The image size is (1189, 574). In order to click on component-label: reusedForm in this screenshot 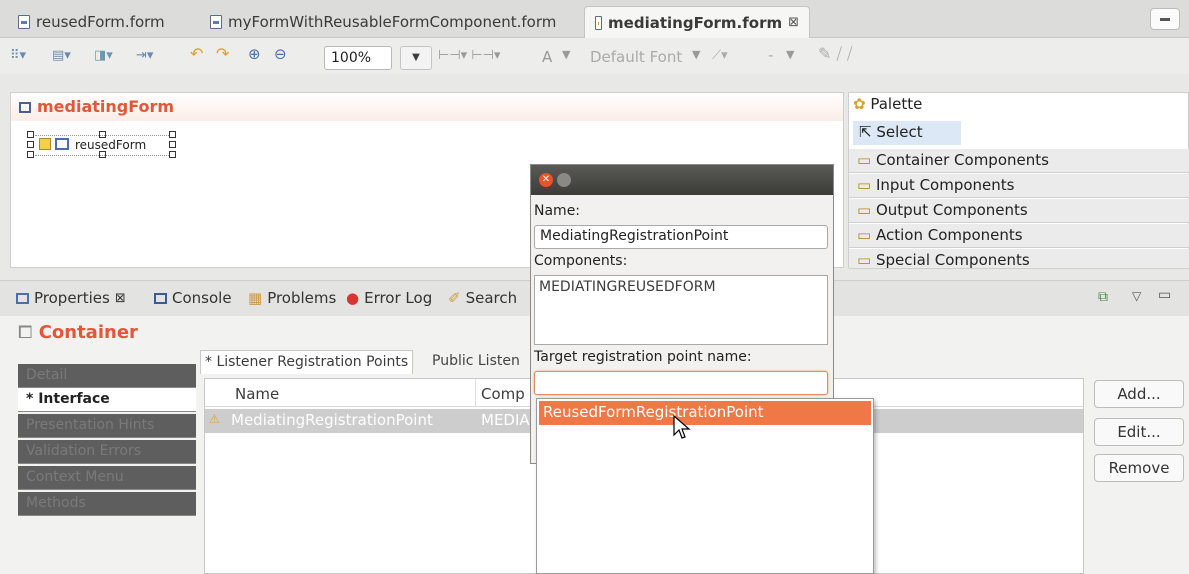, I will do `click(111, 145)`.